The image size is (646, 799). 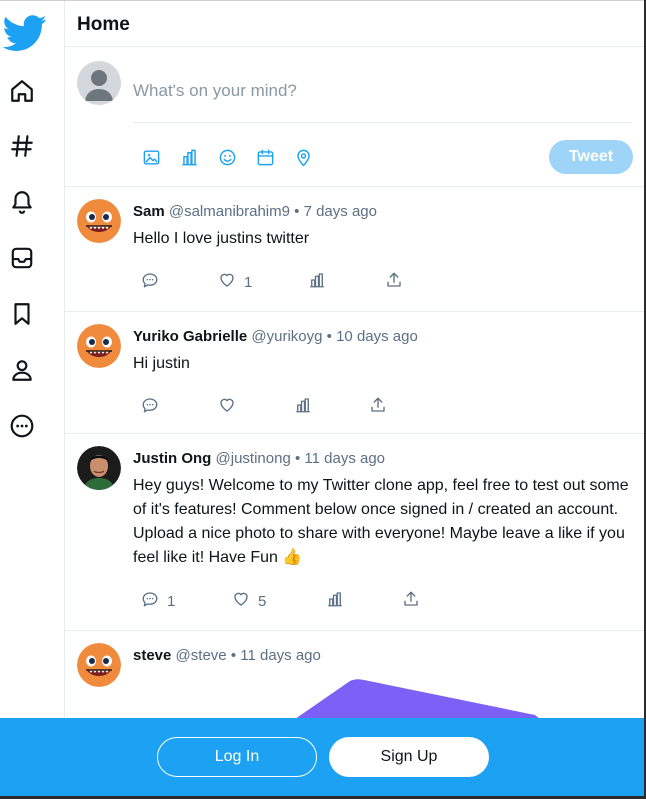 I want to click on tweet-meta: Yuriko Gabrielle @yurikoyg • 10 days ago, so click(x=382, y=337).